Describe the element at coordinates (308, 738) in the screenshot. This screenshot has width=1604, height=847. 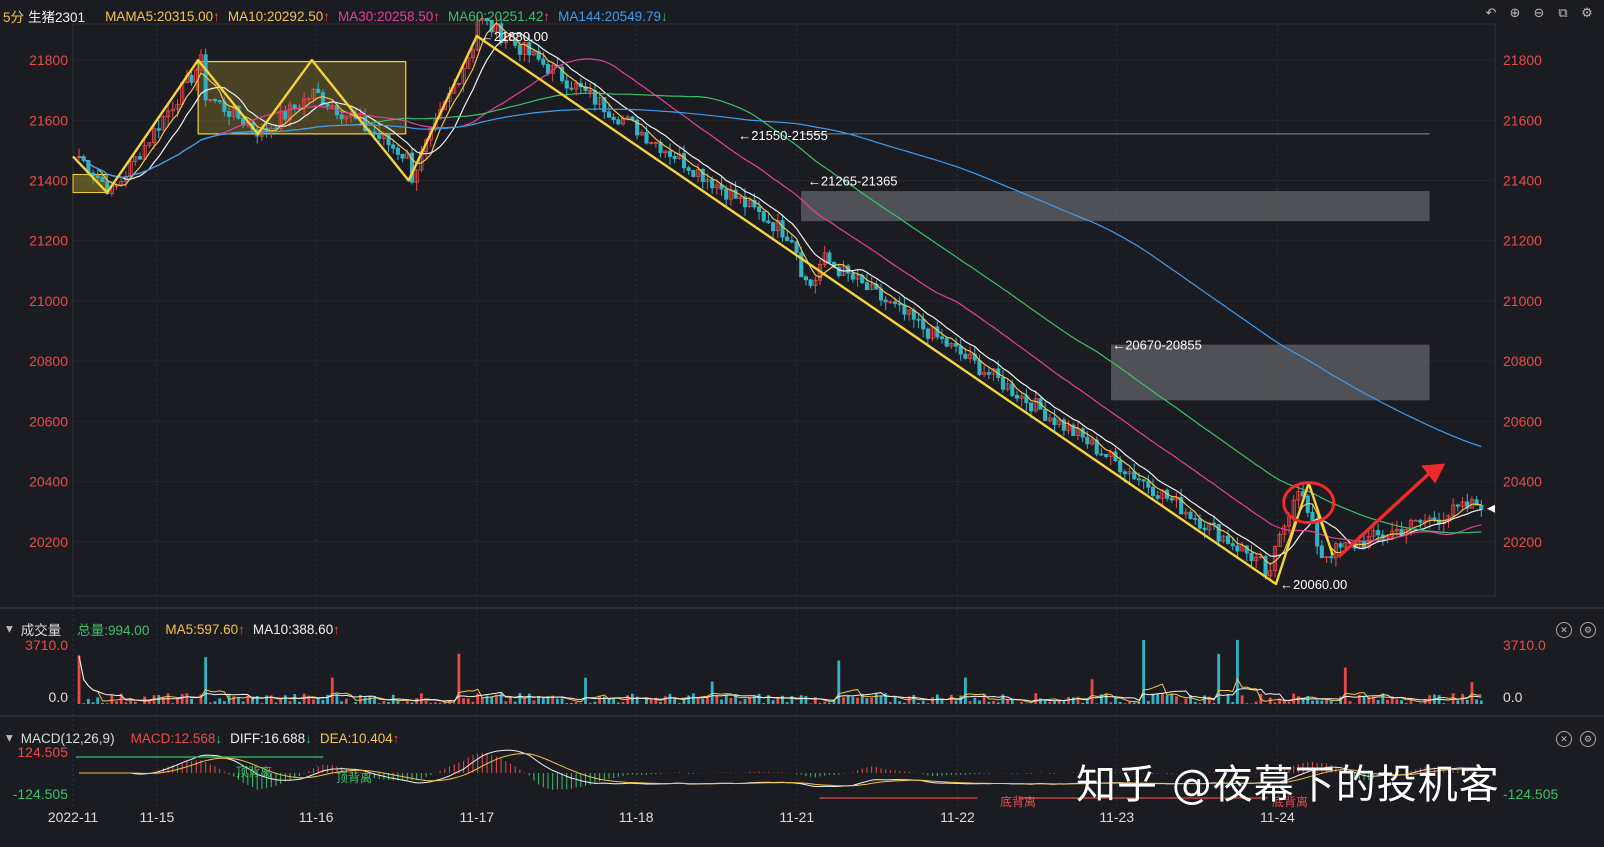
I see `diff-arrow: ↓` at that location.